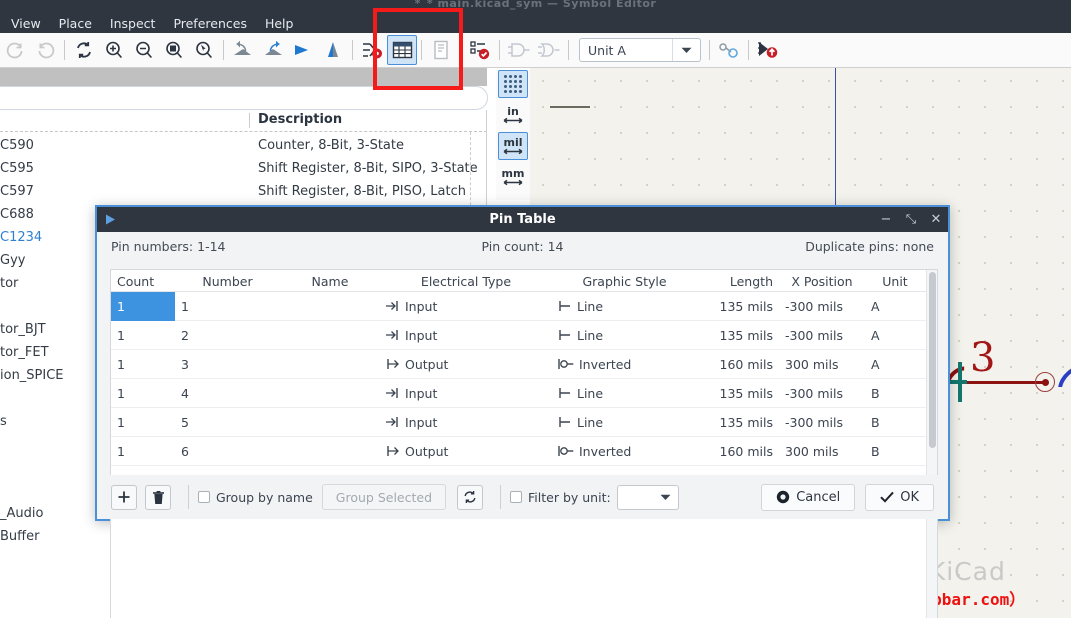  What do you see at coordinates (911, 219) in the screenshot?
I see `maximize-icon: ⤡` at bounding box center [911, 219].